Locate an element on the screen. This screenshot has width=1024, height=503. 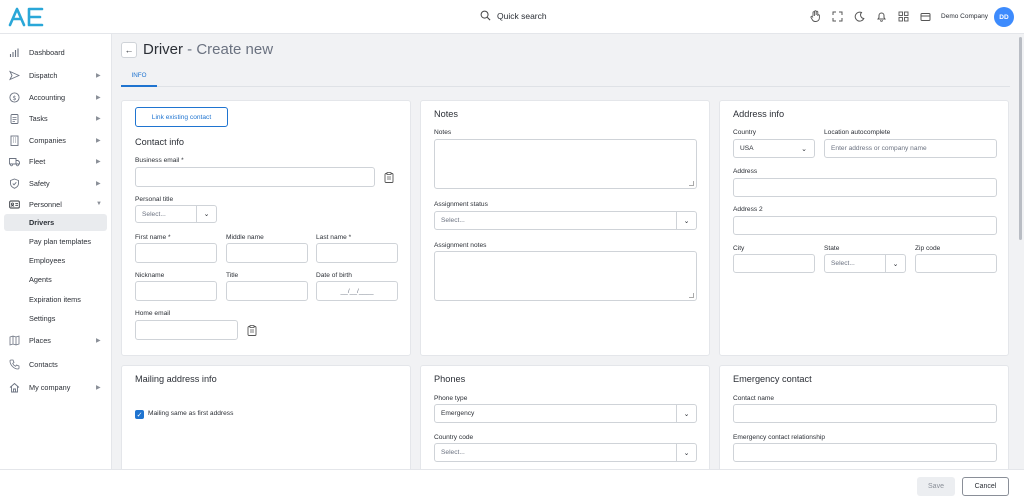
page-title: Driver - Create new is located at coordinates (208, 49).